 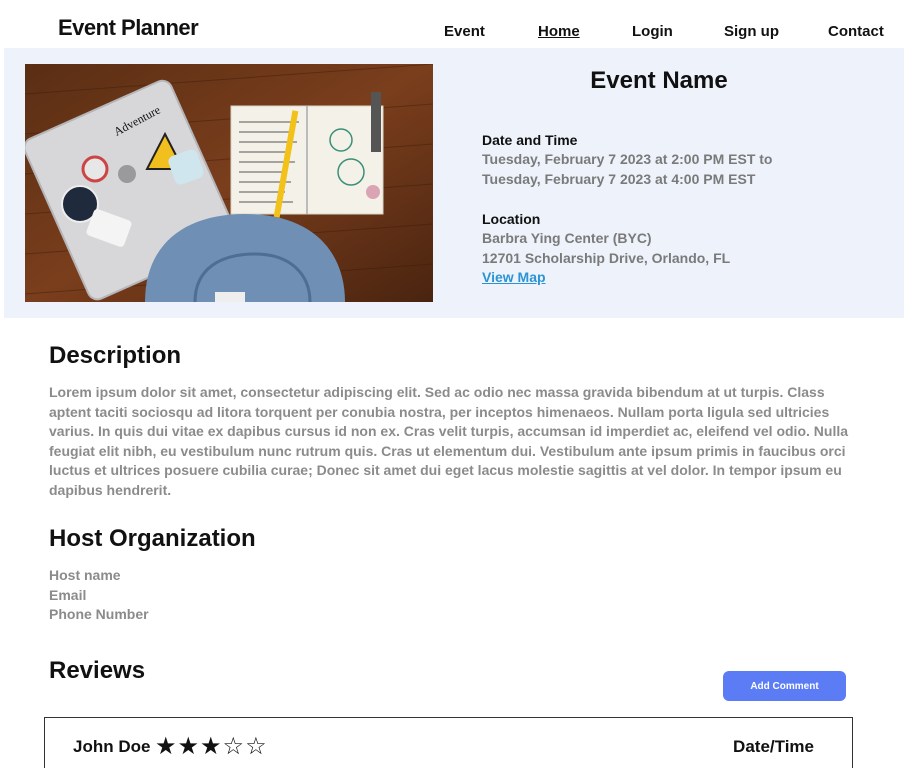 I want to click on event-title: Event Name, so click(x=659, y=80).